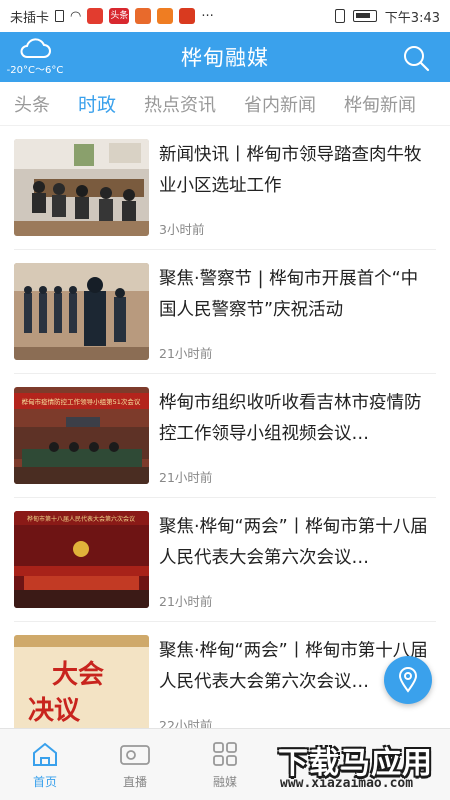 The height and width of the screenshot is (800, 450). I want to click on home-icon, so click(45, 754).